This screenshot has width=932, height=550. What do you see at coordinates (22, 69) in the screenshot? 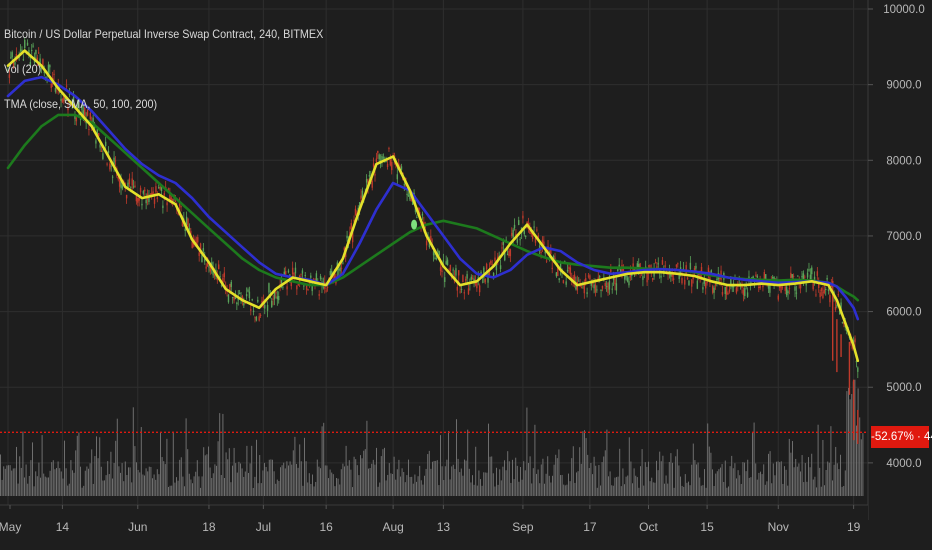
I see `volume-indicator-label: Vol (20)` at bounding box center [22, 69].